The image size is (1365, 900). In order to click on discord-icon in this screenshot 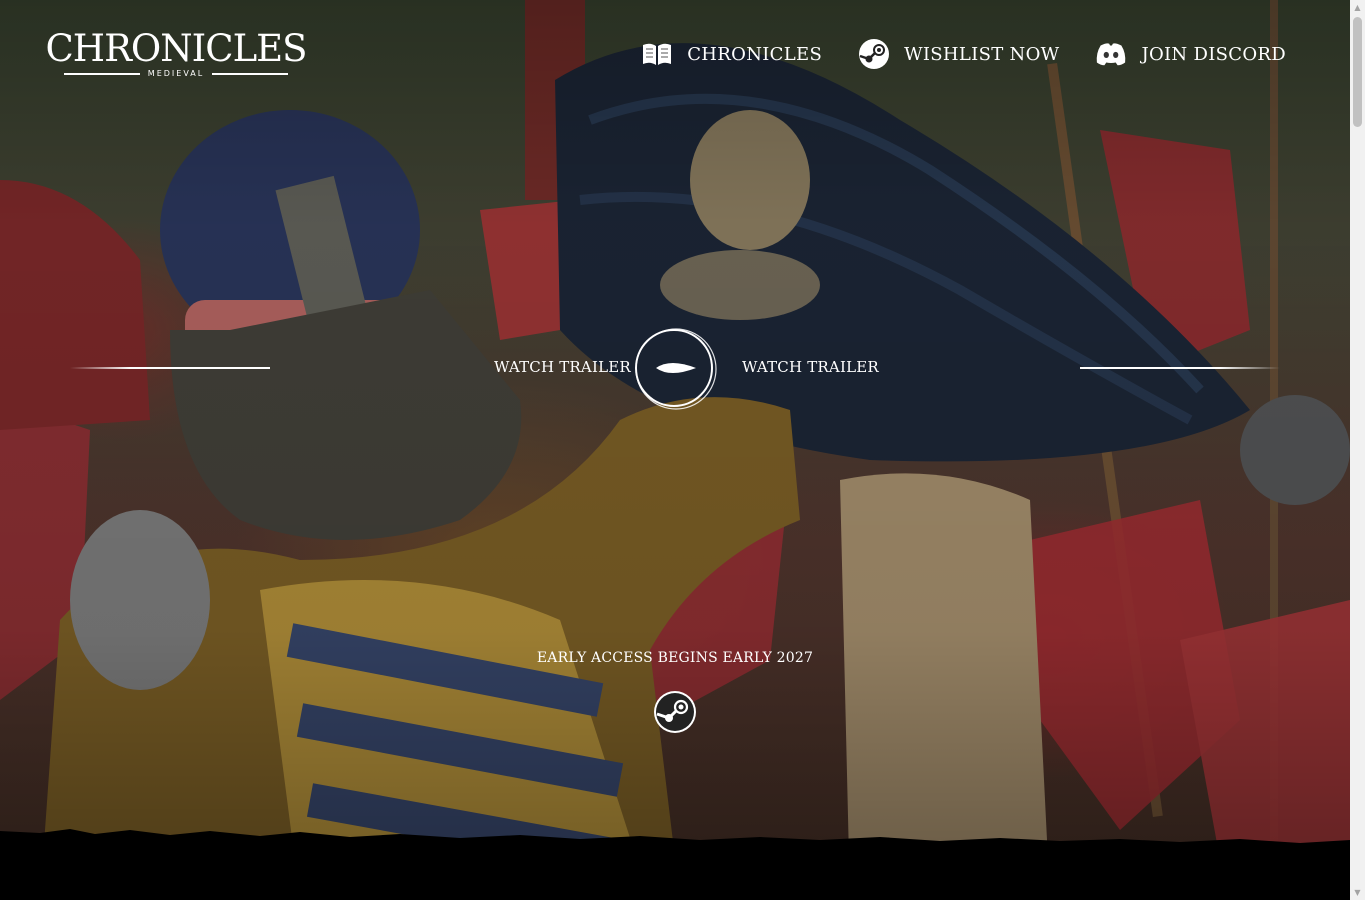, I will do `click(1111, 54)`.